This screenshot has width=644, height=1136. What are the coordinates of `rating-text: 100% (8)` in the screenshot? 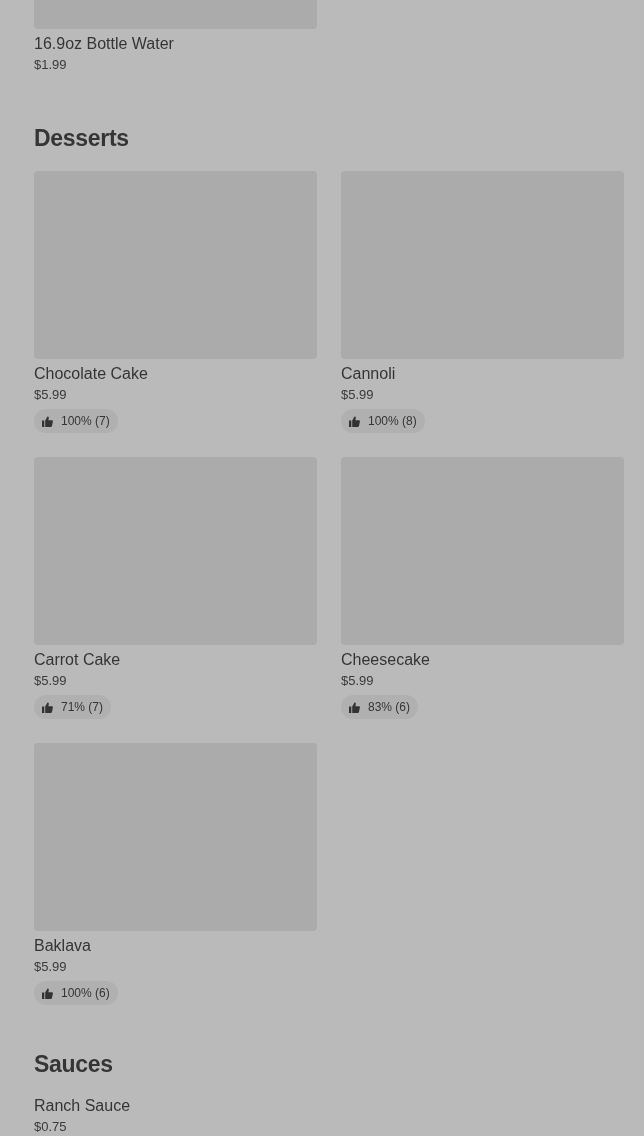 It's located at (392, 421).